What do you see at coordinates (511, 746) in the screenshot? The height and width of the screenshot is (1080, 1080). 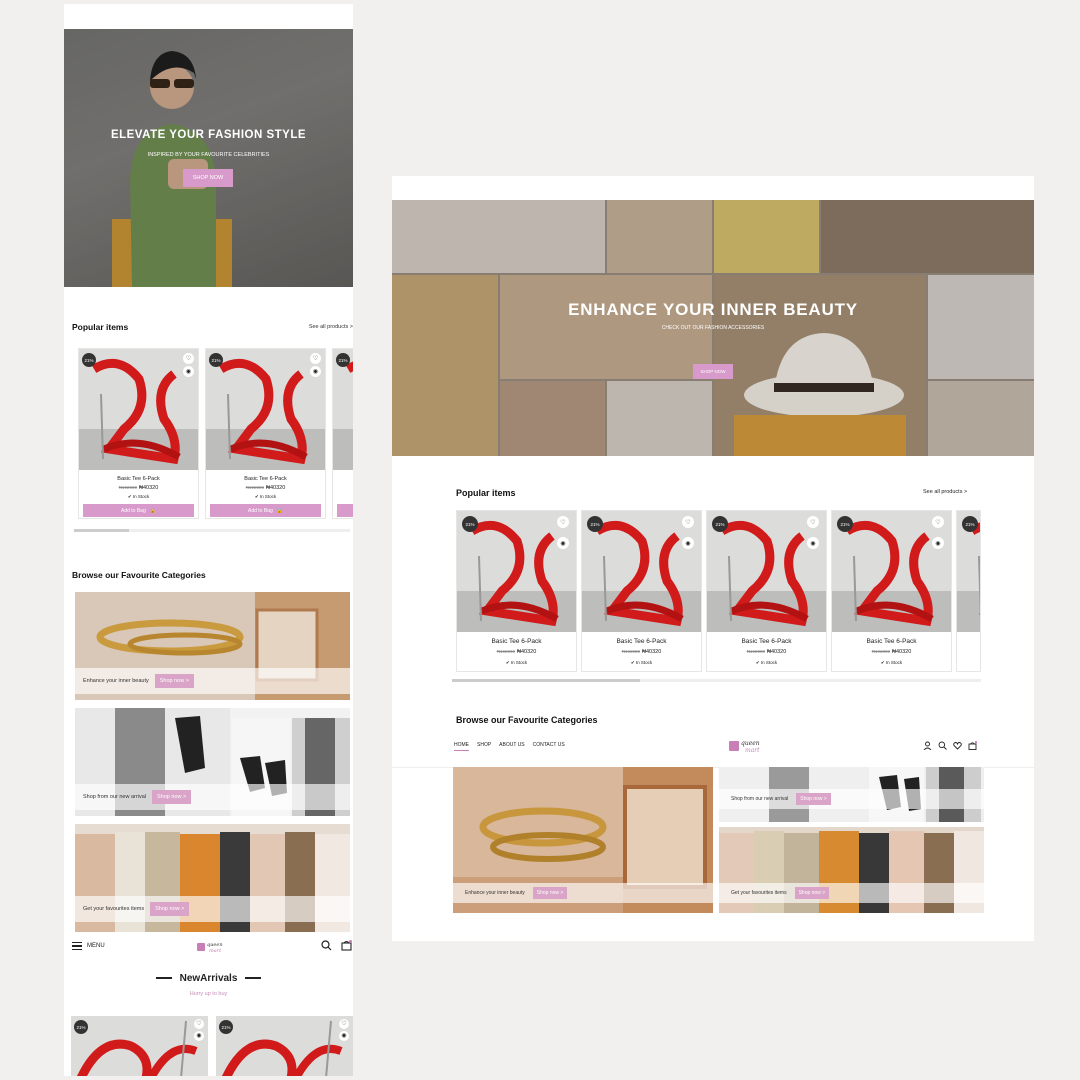 I see `nav-link-about: ABOUT US` at bounding box center [511, 746].